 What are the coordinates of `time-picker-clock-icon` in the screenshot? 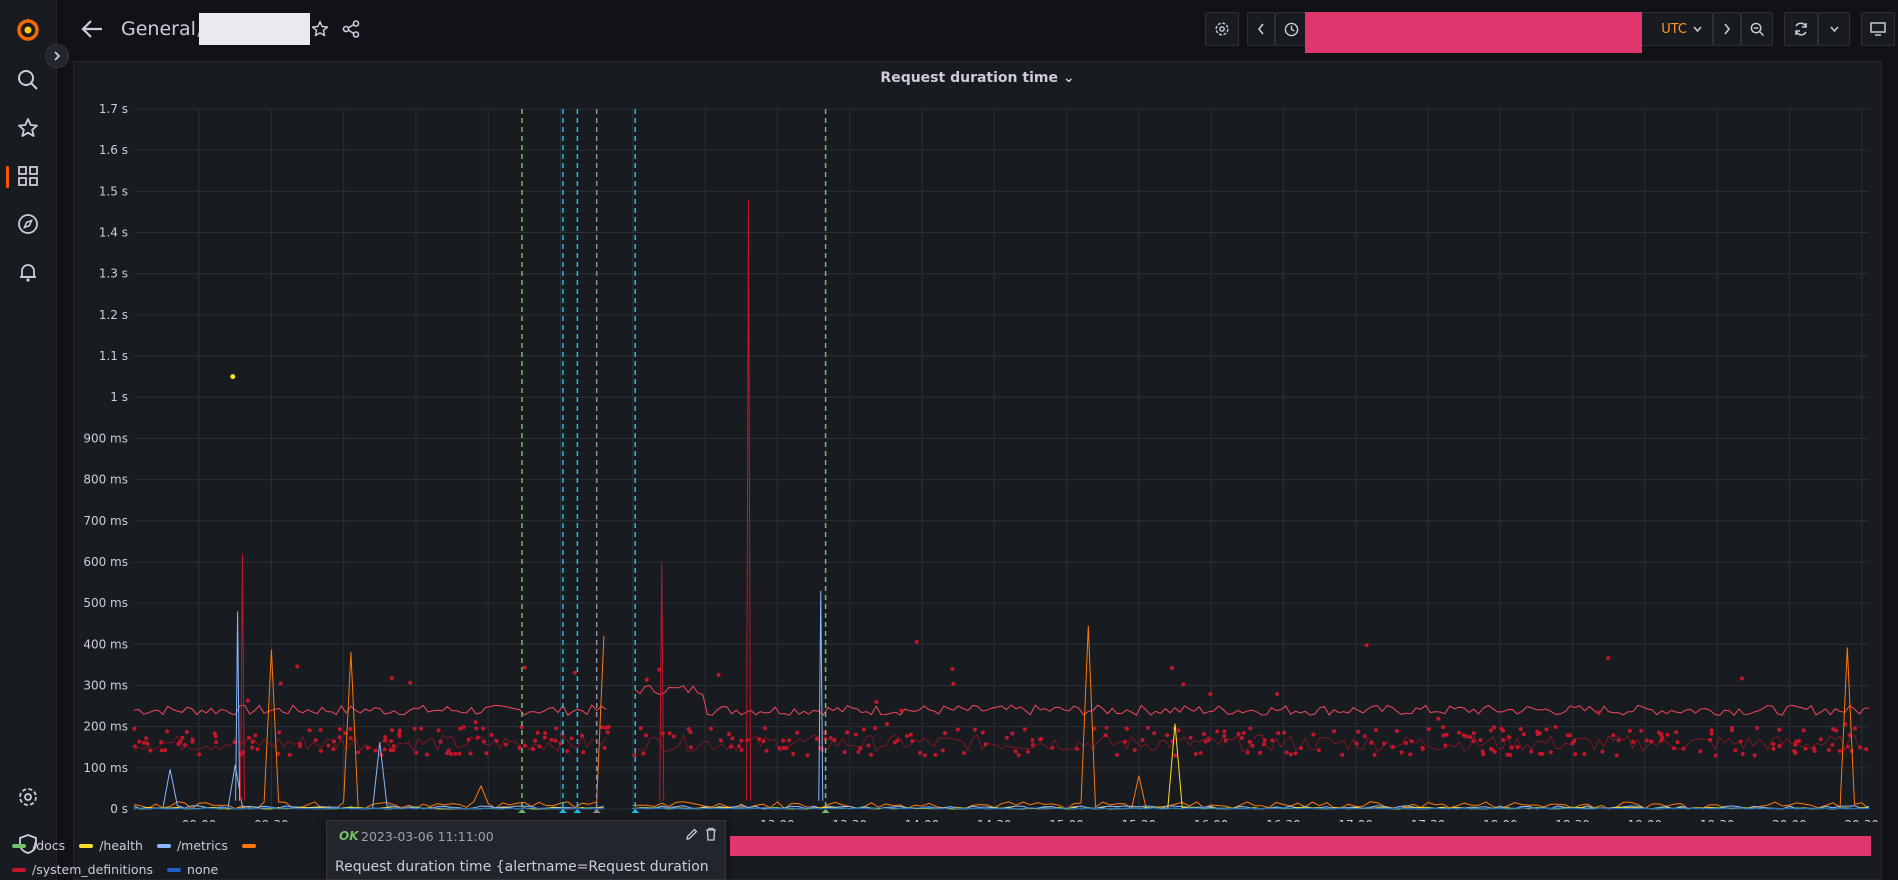 It's located at (1291, 29).